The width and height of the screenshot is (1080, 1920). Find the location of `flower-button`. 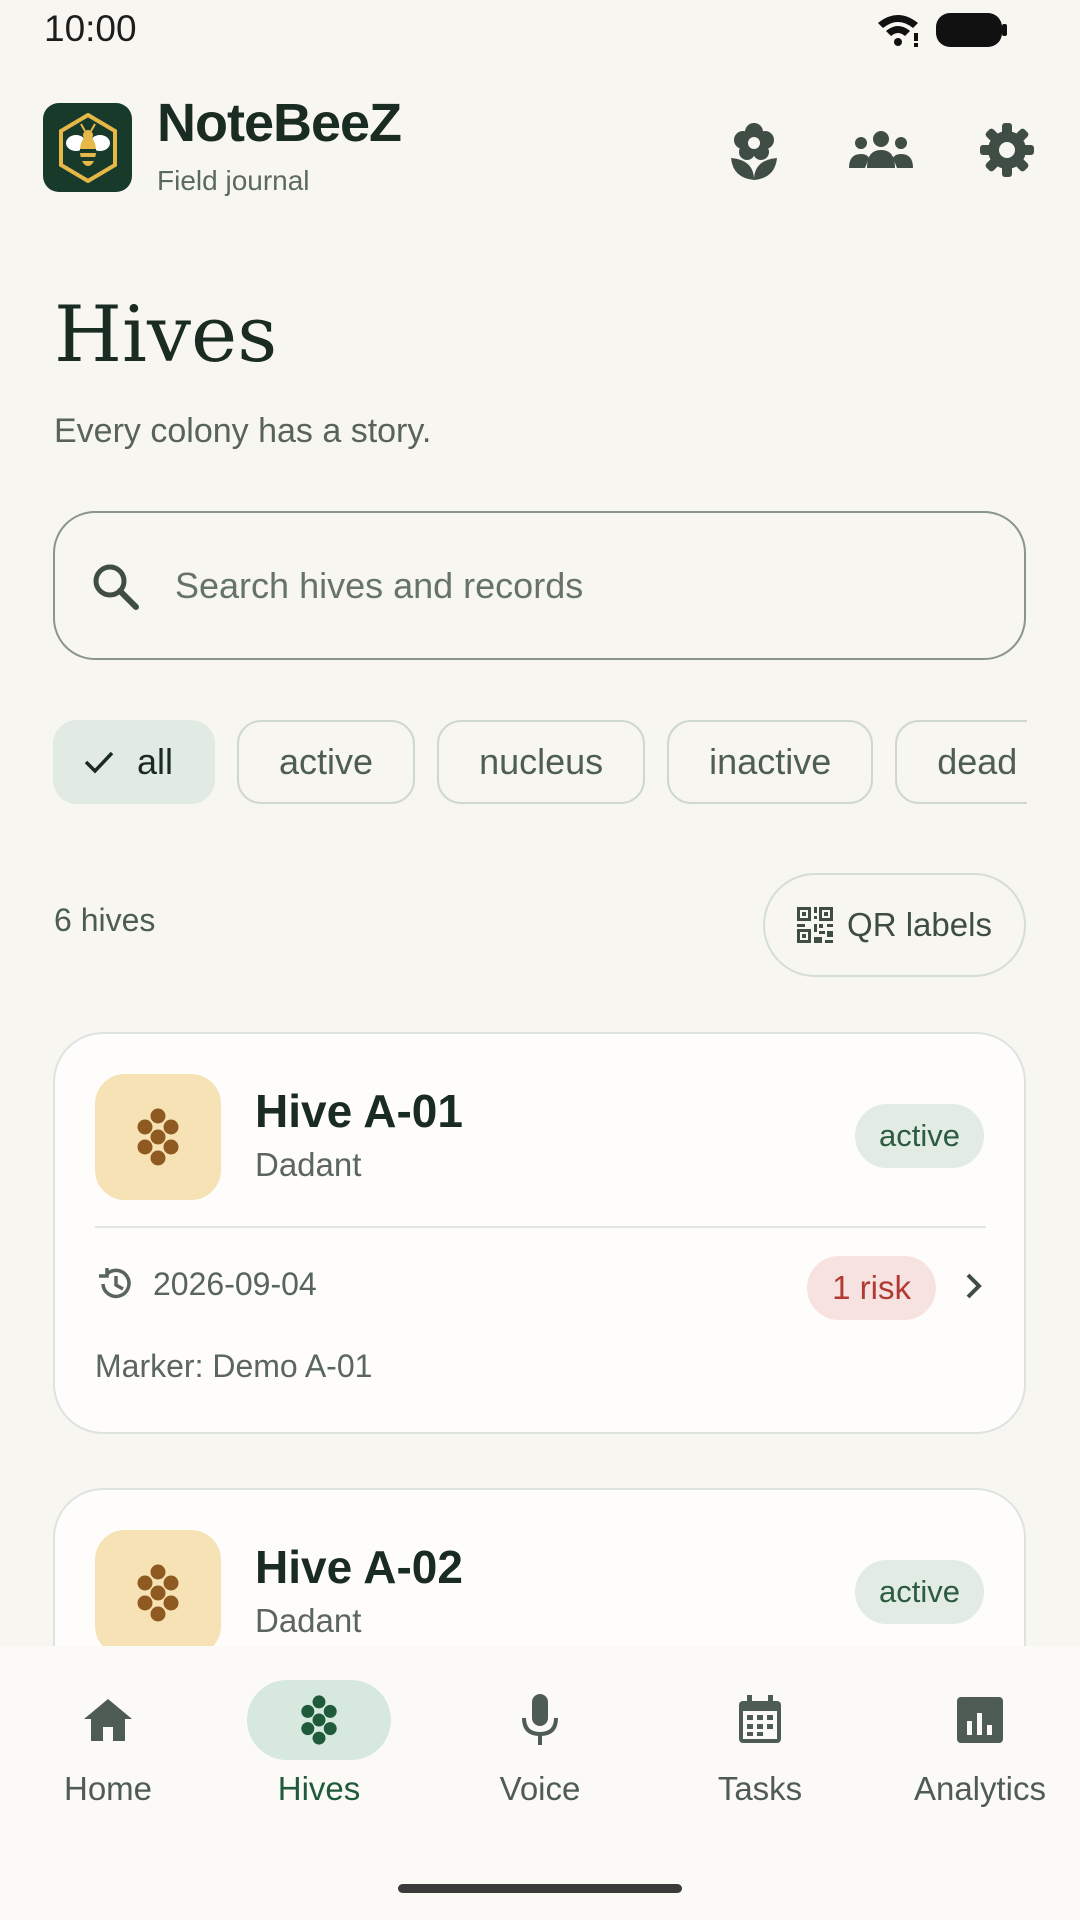

flower-button is located at coordinates (754, 150).